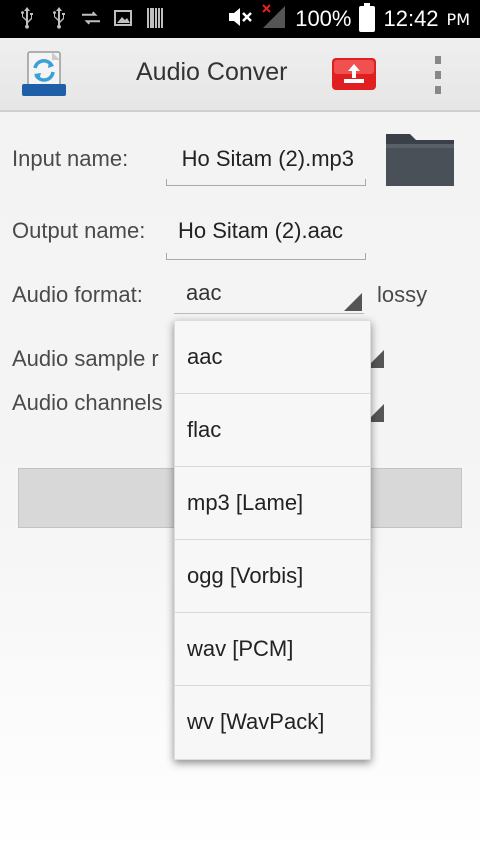  Describe the element at coordinates (272, 503) in the screenshot. I see `dropdown-option-mp3: mp3 [Lame]` at that location.